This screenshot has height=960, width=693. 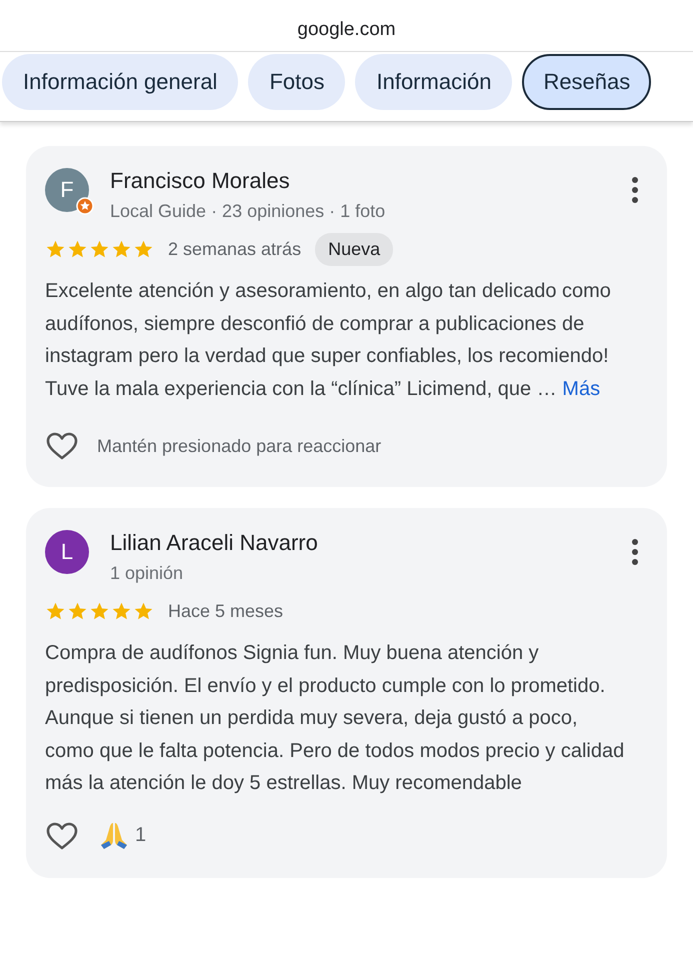 What do you see at coordinates (226, 611) in the screenshot?
I see `review-time: Hace 5 meses` at bounding box center [226, 611].